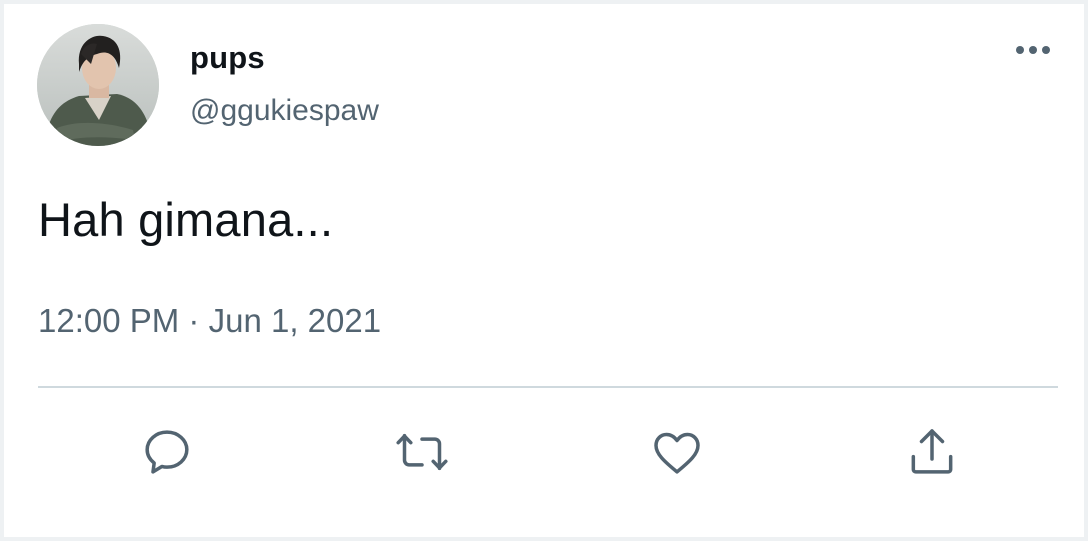 The image size is (1088, 541). I want to click on tweet-date: Jun 1, 2021, so click(295, 320).